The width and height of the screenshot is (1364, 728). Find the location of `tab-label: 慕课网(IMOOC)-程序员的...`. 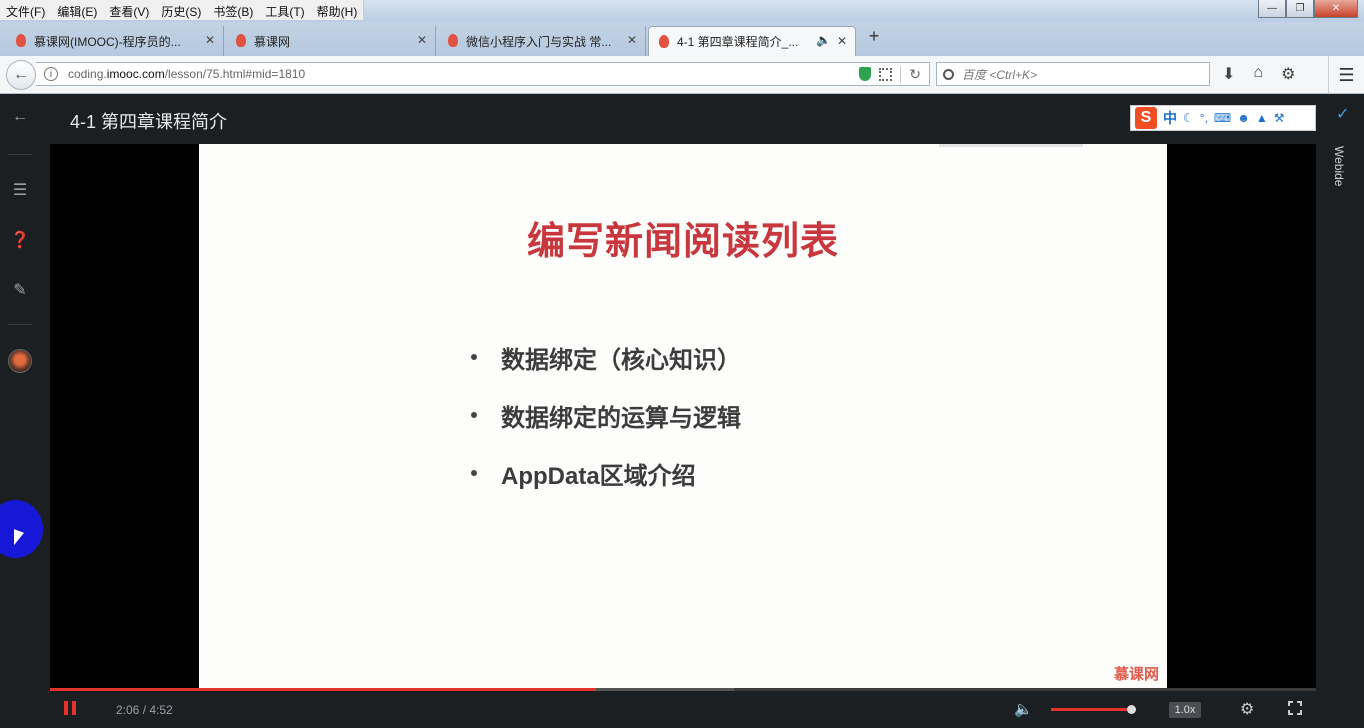

tab-label: 慕课网(IMOOC)-程序员的... is located at coordinates (107, 41).